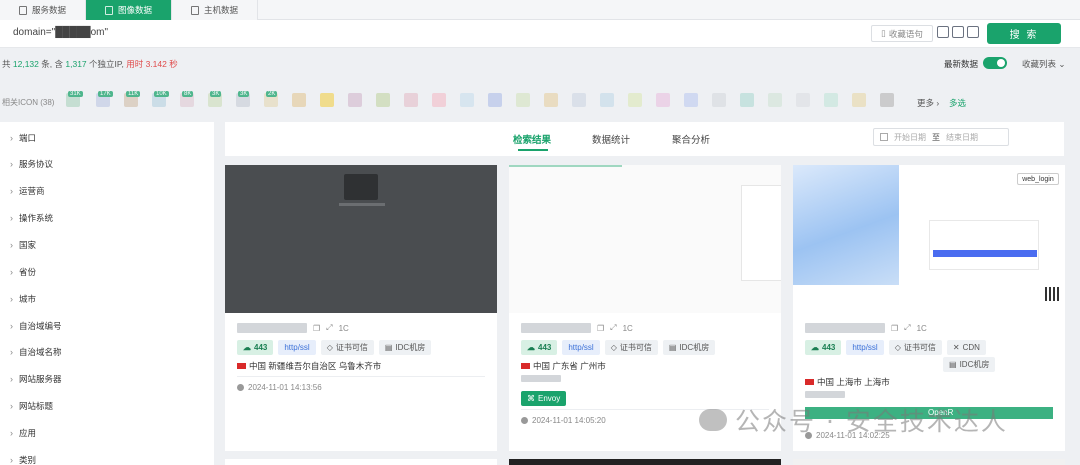 This screenshot has height=465, width=1080. Describe the element at coordinates (104, 99) in the screenshot. I see `favicon-item: 17K` at that location.